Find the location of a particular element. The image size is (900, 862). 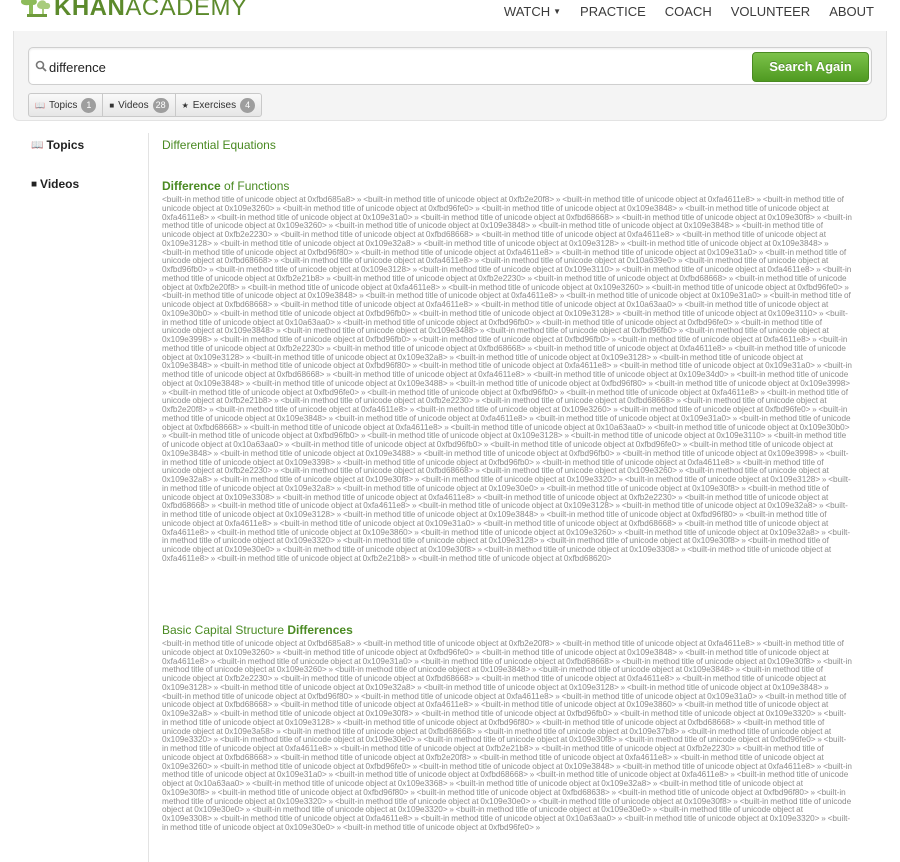

nav-about: ABOUT is located at coordinates (851, 11).